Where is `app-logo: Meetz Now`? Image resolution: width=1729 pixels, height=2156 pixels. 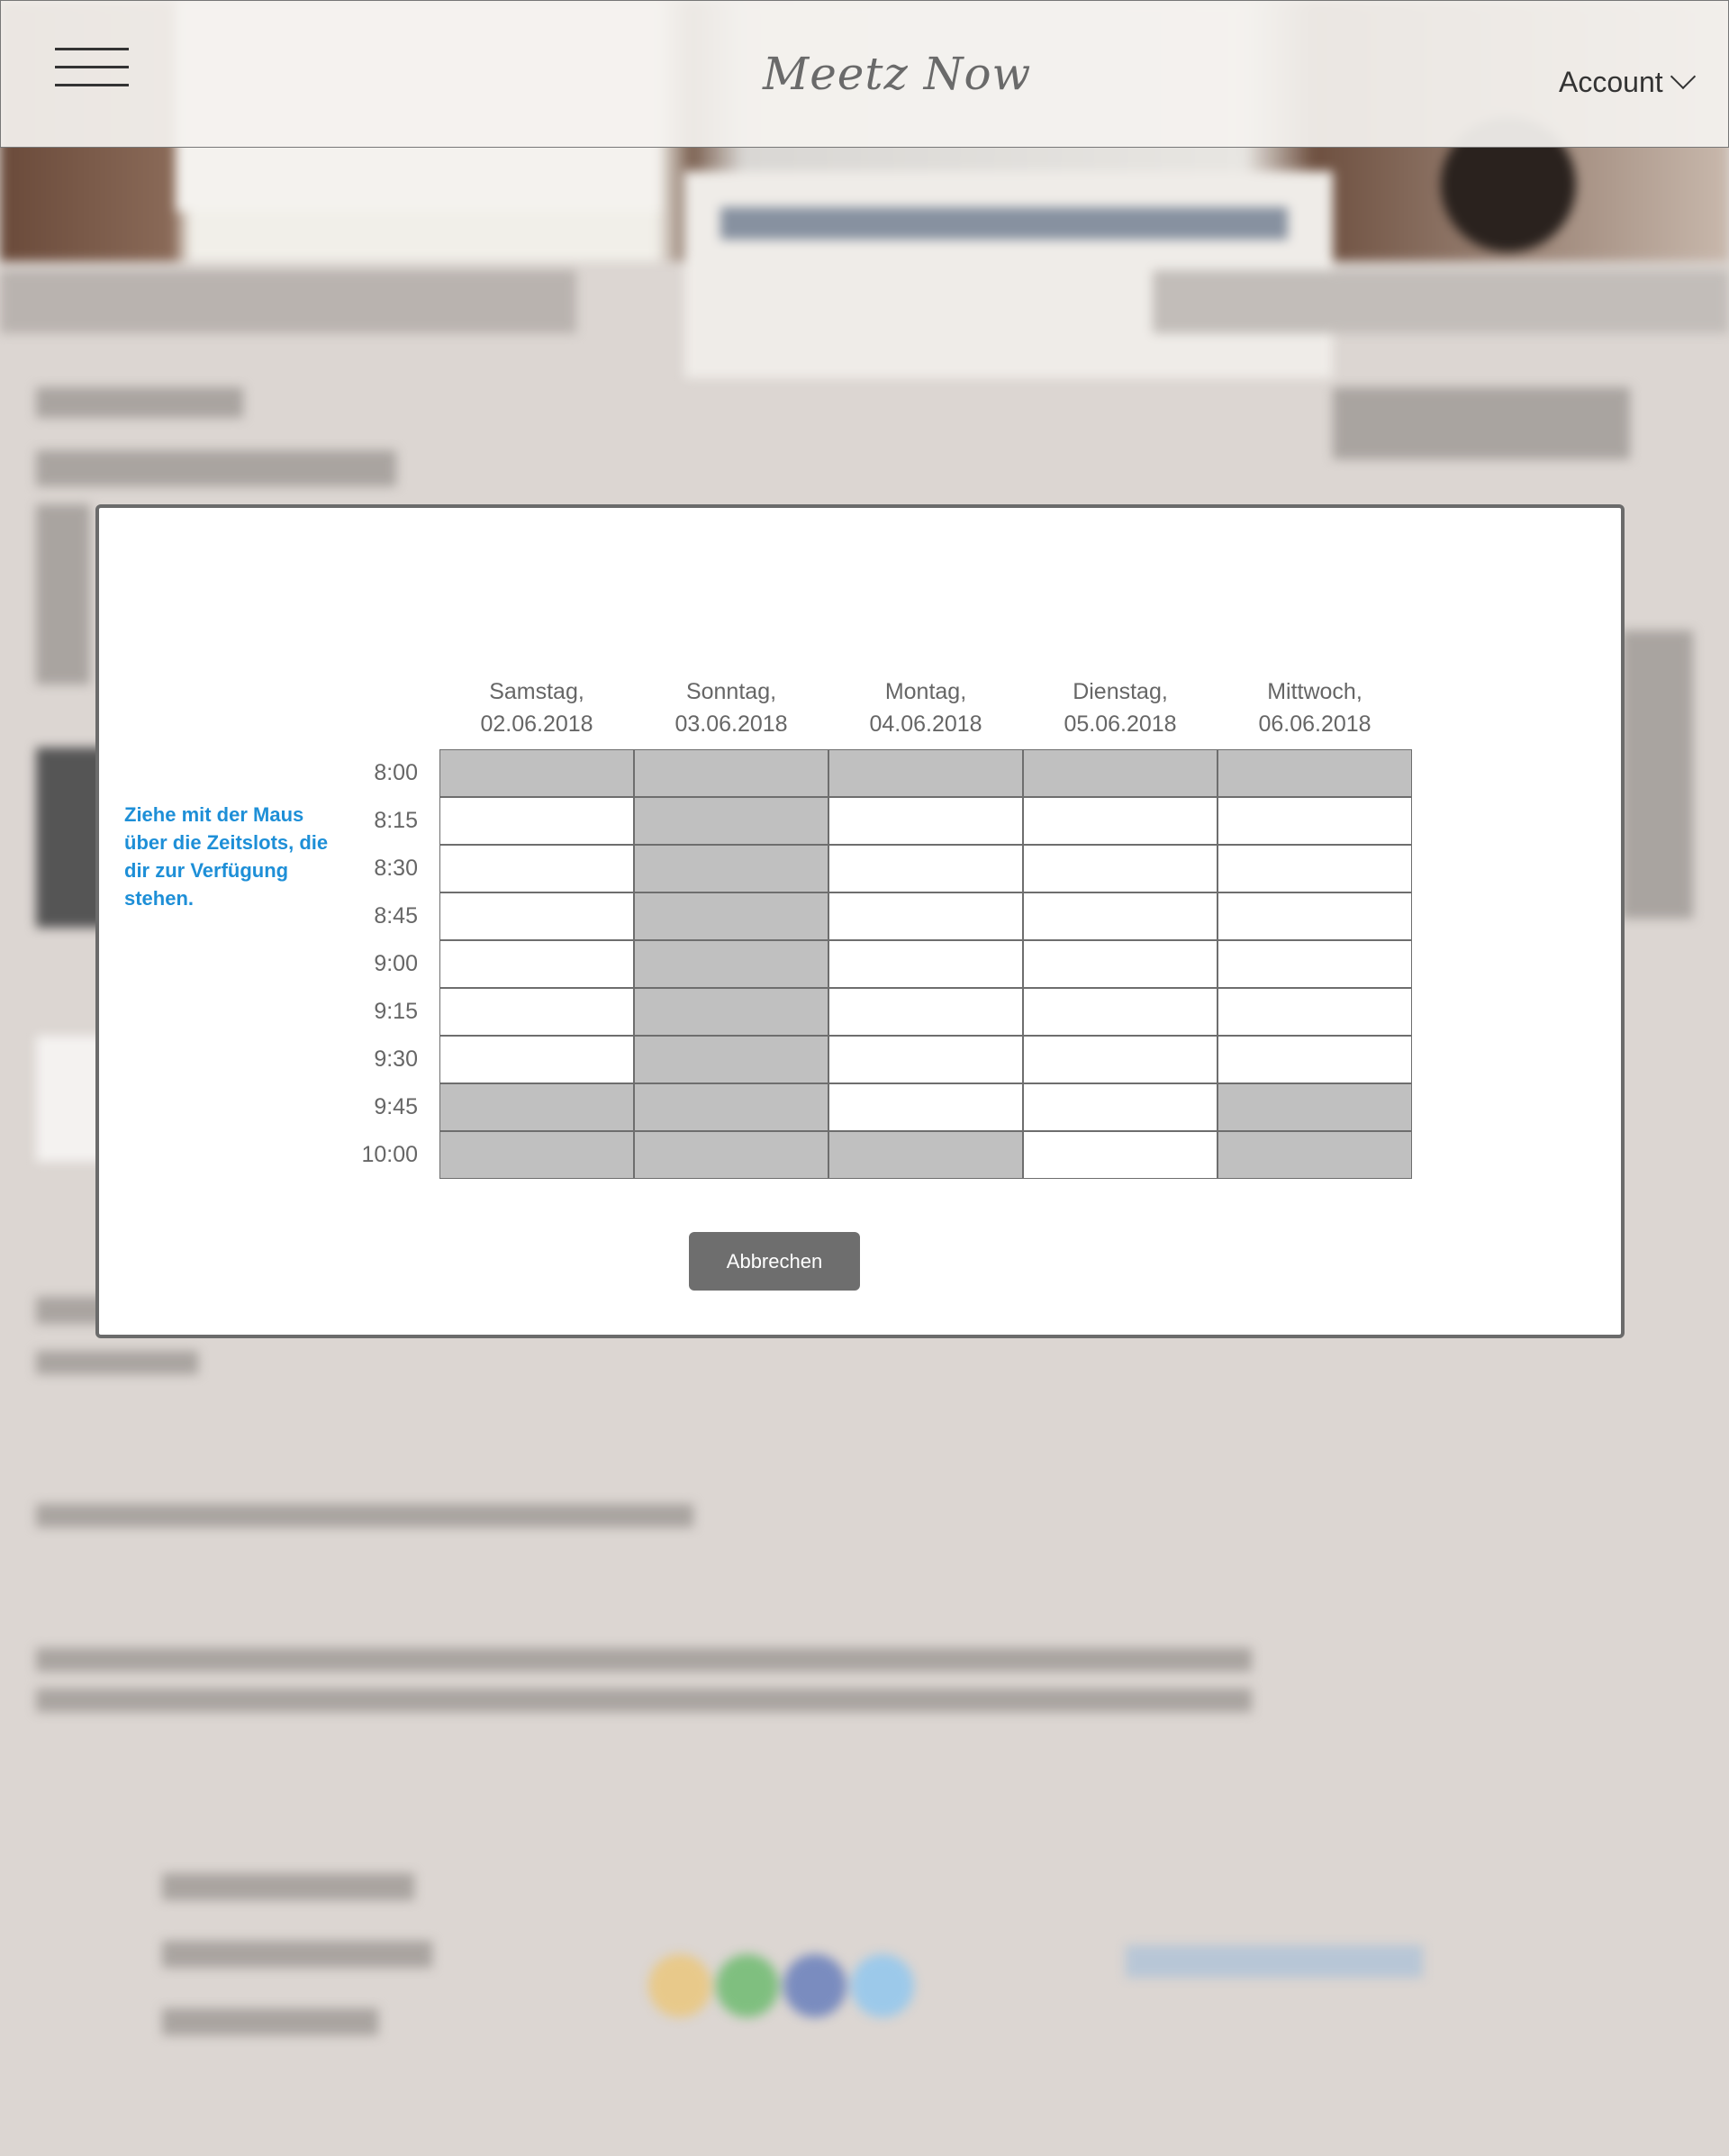
app-logo: Meetz Now is located at coordinates (897, 74).